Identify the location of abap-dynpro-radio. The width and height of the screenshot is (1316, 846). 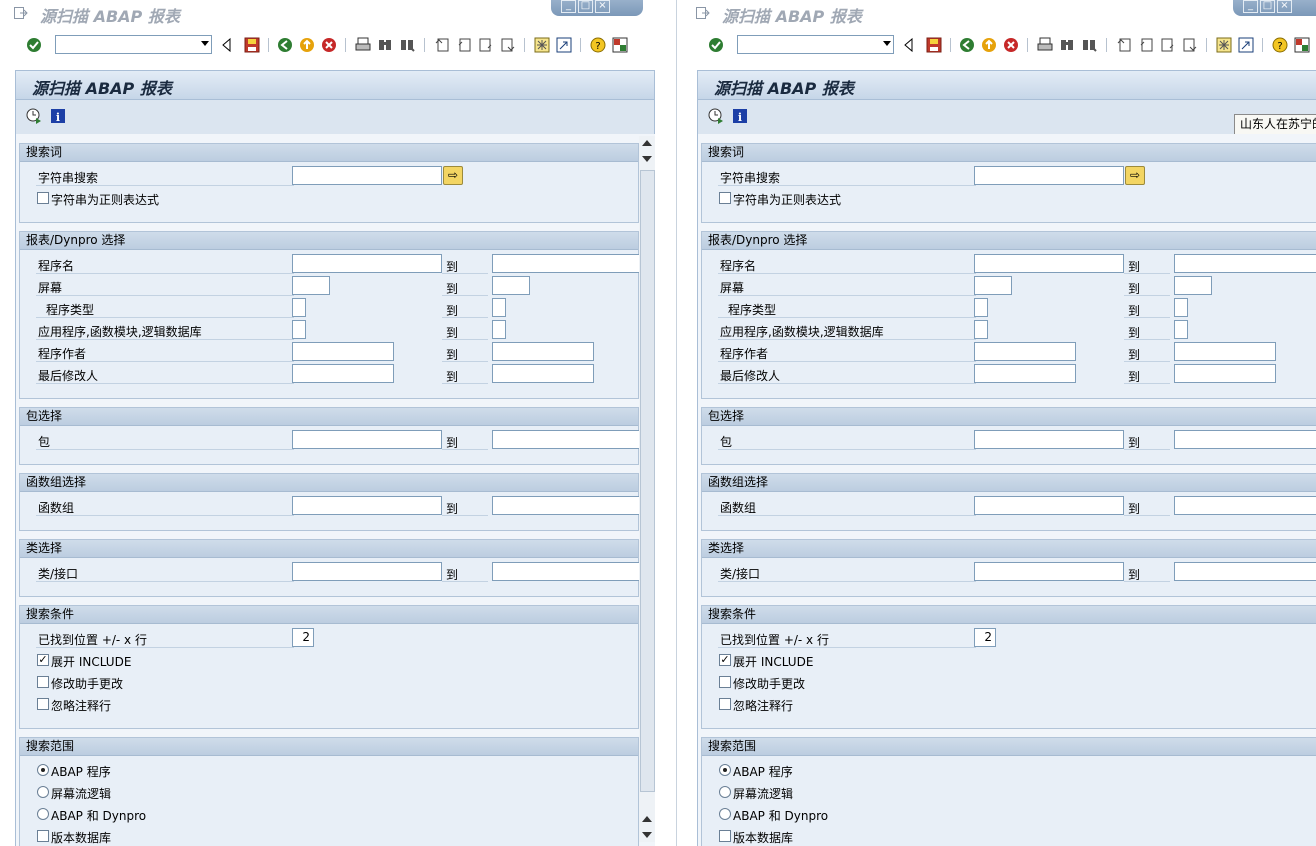
(43, 814).